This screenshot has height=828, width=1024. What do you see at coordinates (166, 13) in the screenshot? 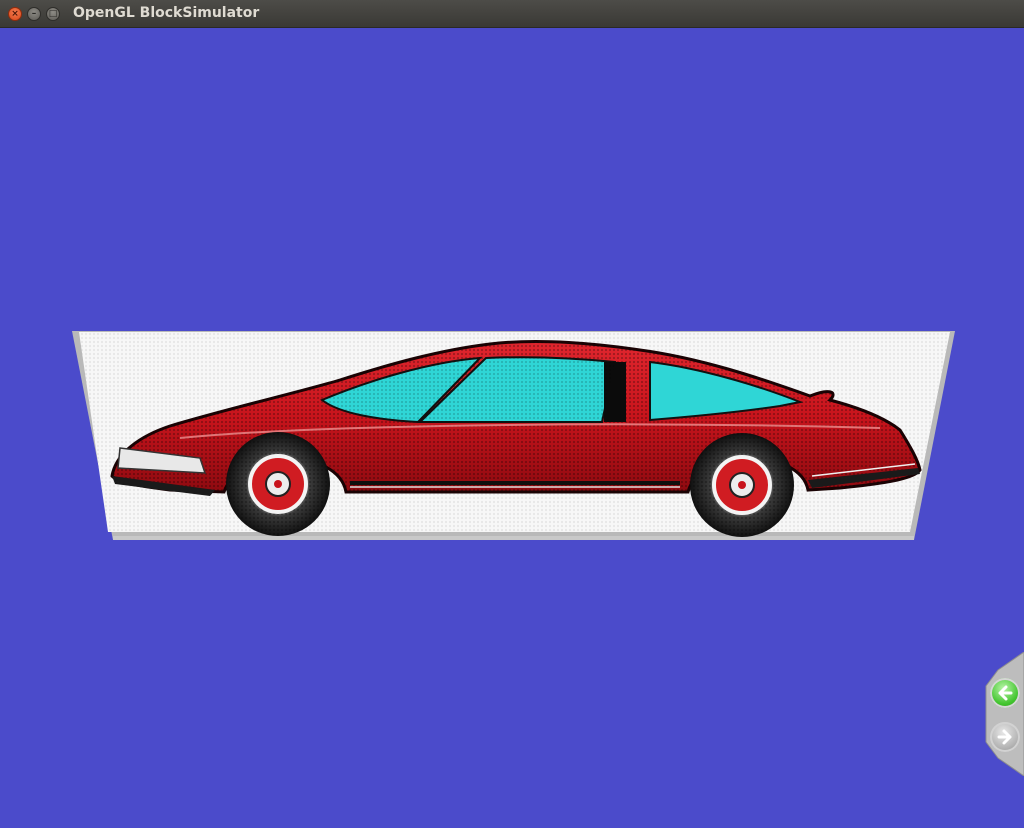
I see `window-title: OpenGL BlockSimulator` at bounding box center [166, 13].